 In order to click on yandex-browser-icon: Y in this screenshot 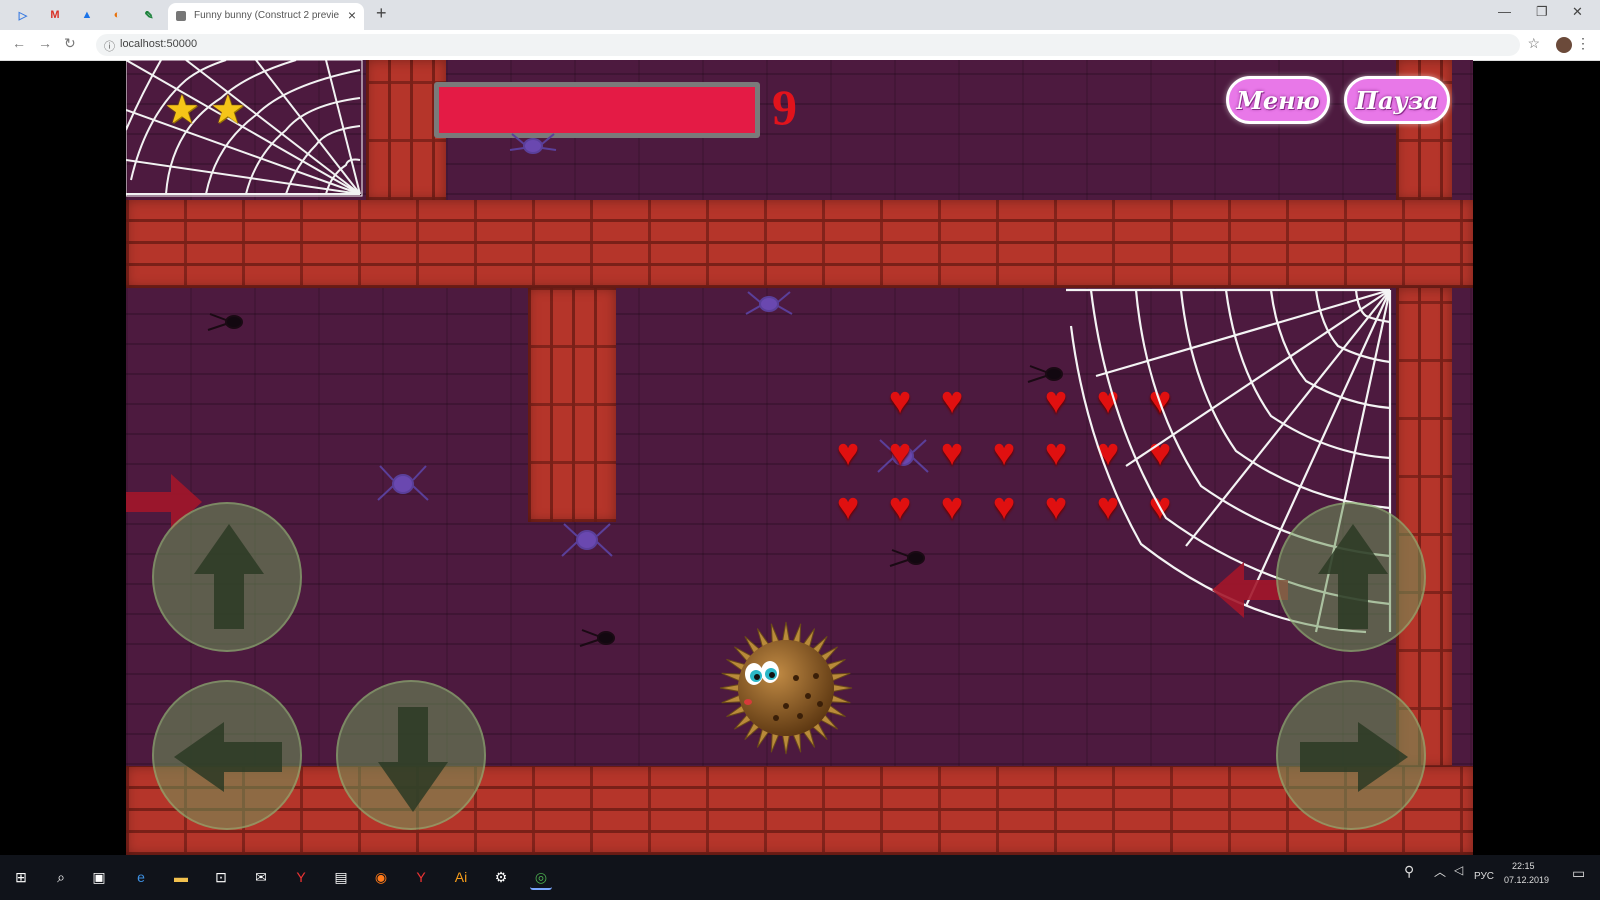, I will do `click(421, 877)`.